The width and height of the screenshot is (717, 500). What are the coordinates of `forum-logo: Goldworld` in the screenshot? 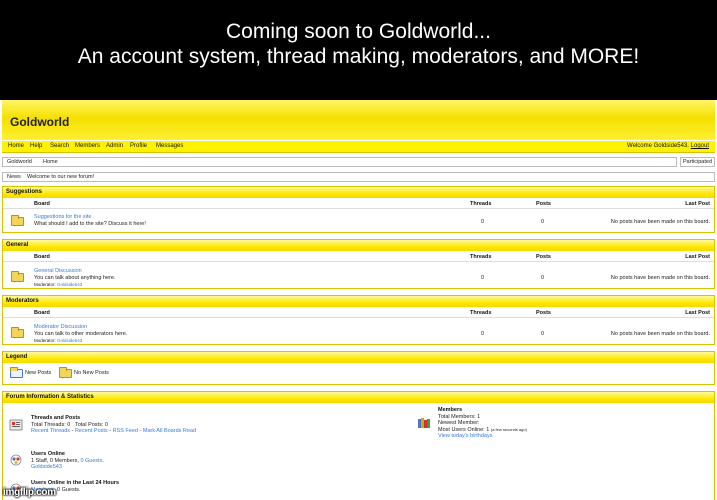 It's located at (39, 122).